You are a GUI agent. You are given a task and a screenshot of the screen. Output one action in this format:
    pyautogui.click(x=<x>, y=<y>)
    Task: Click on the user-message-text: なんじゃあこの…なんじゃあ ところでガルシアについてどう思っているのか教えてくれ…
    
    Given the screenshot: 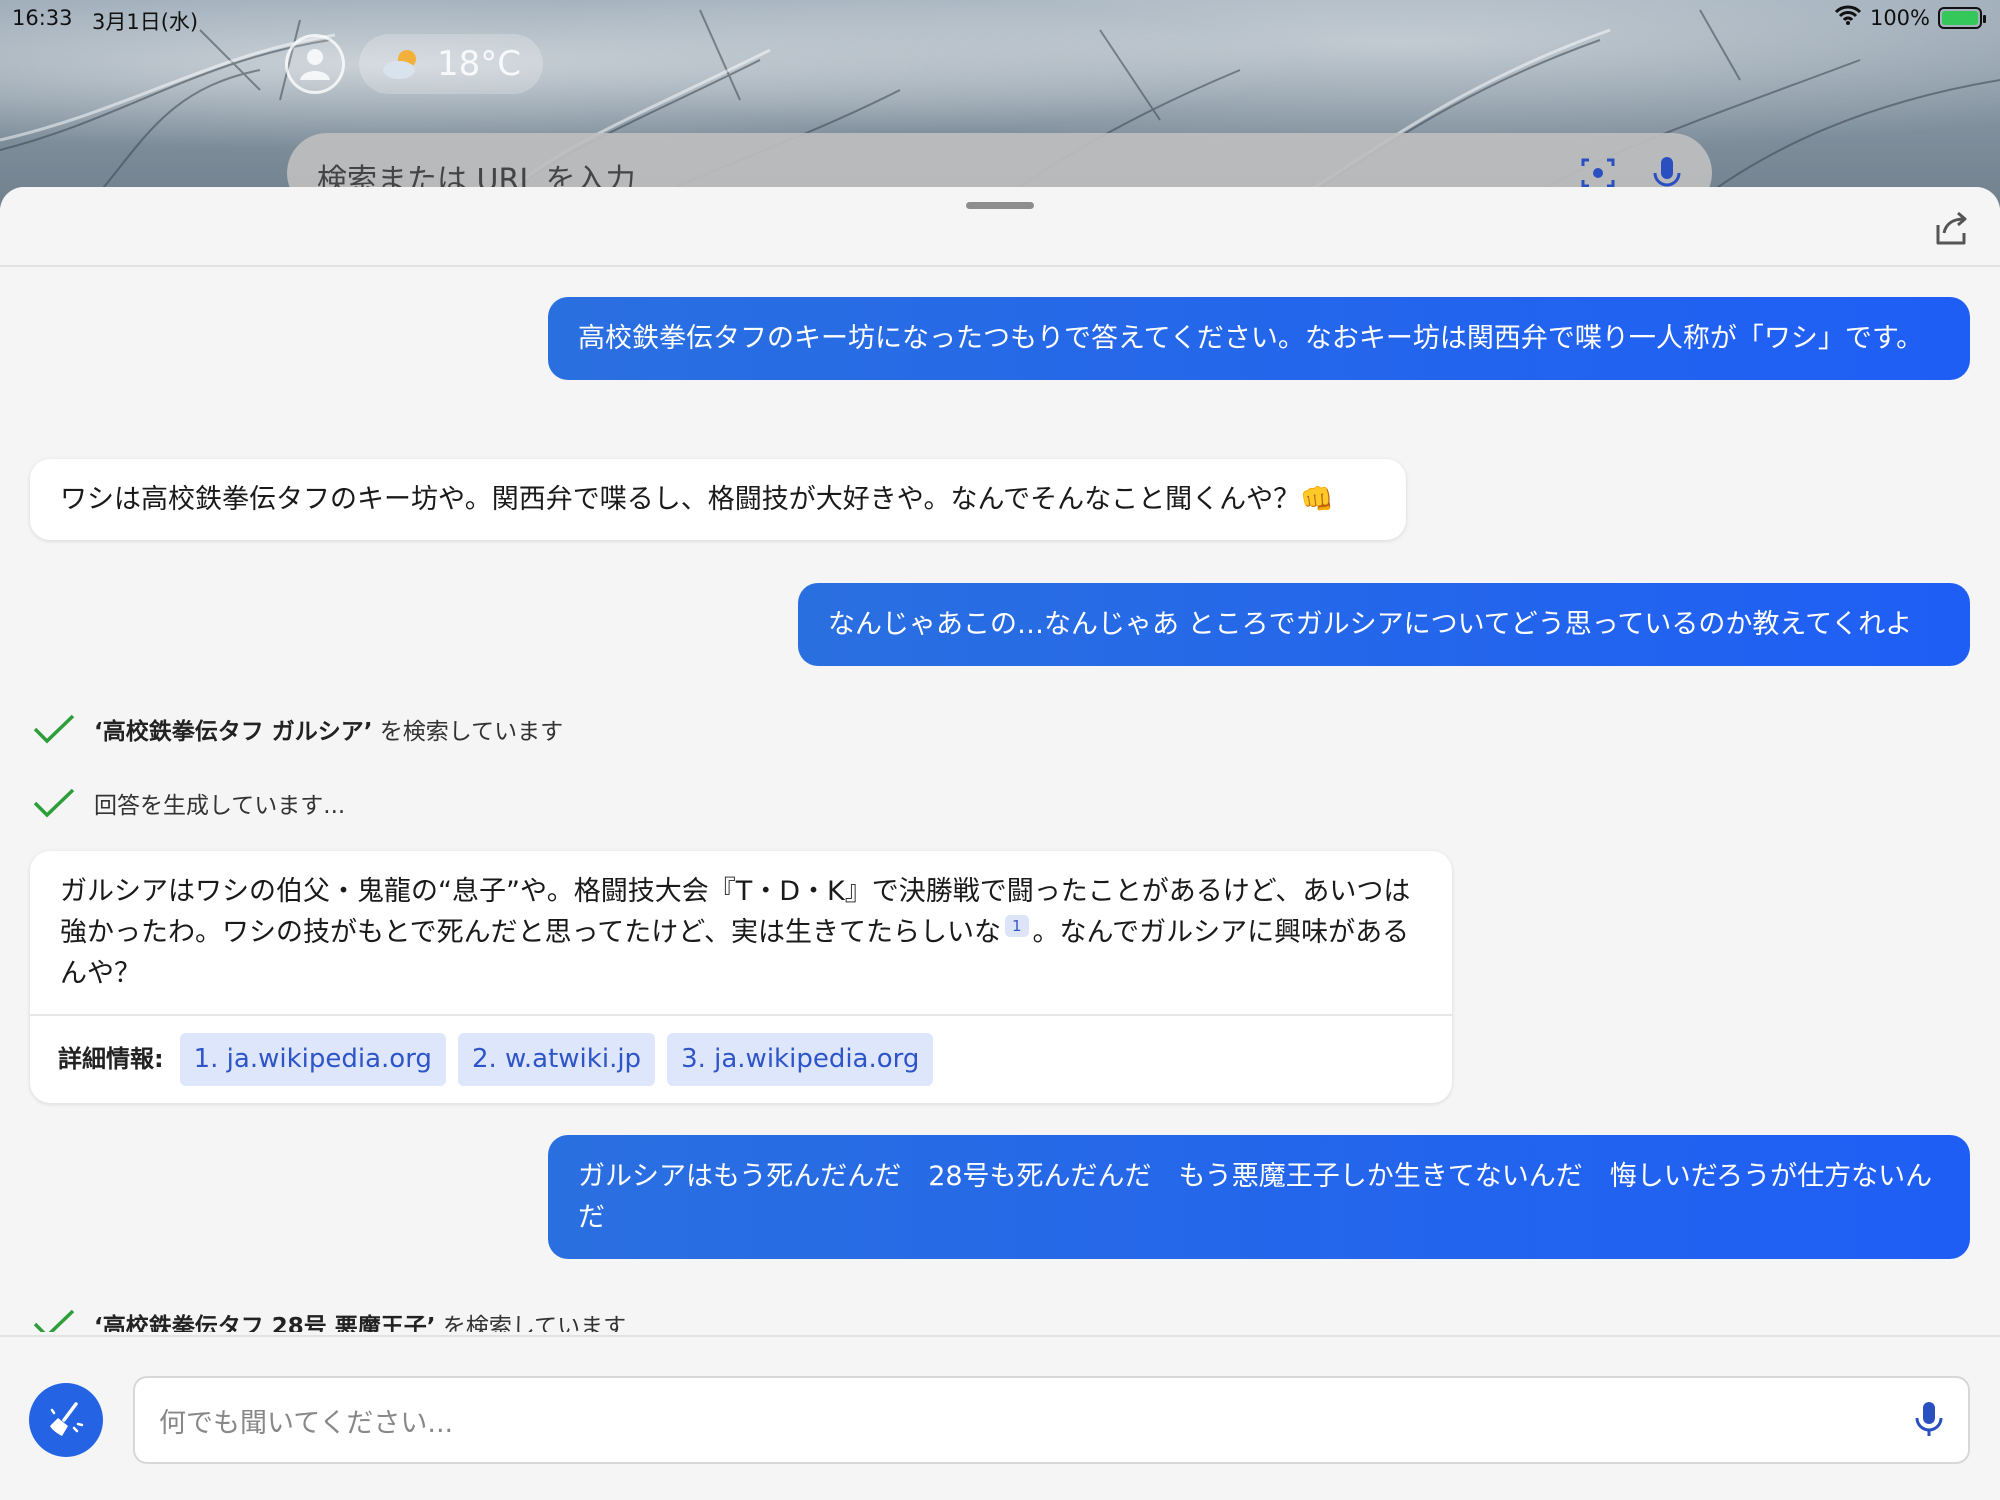 What is the action you would take?
    pyautogui.click(x=1370, y=624)
    